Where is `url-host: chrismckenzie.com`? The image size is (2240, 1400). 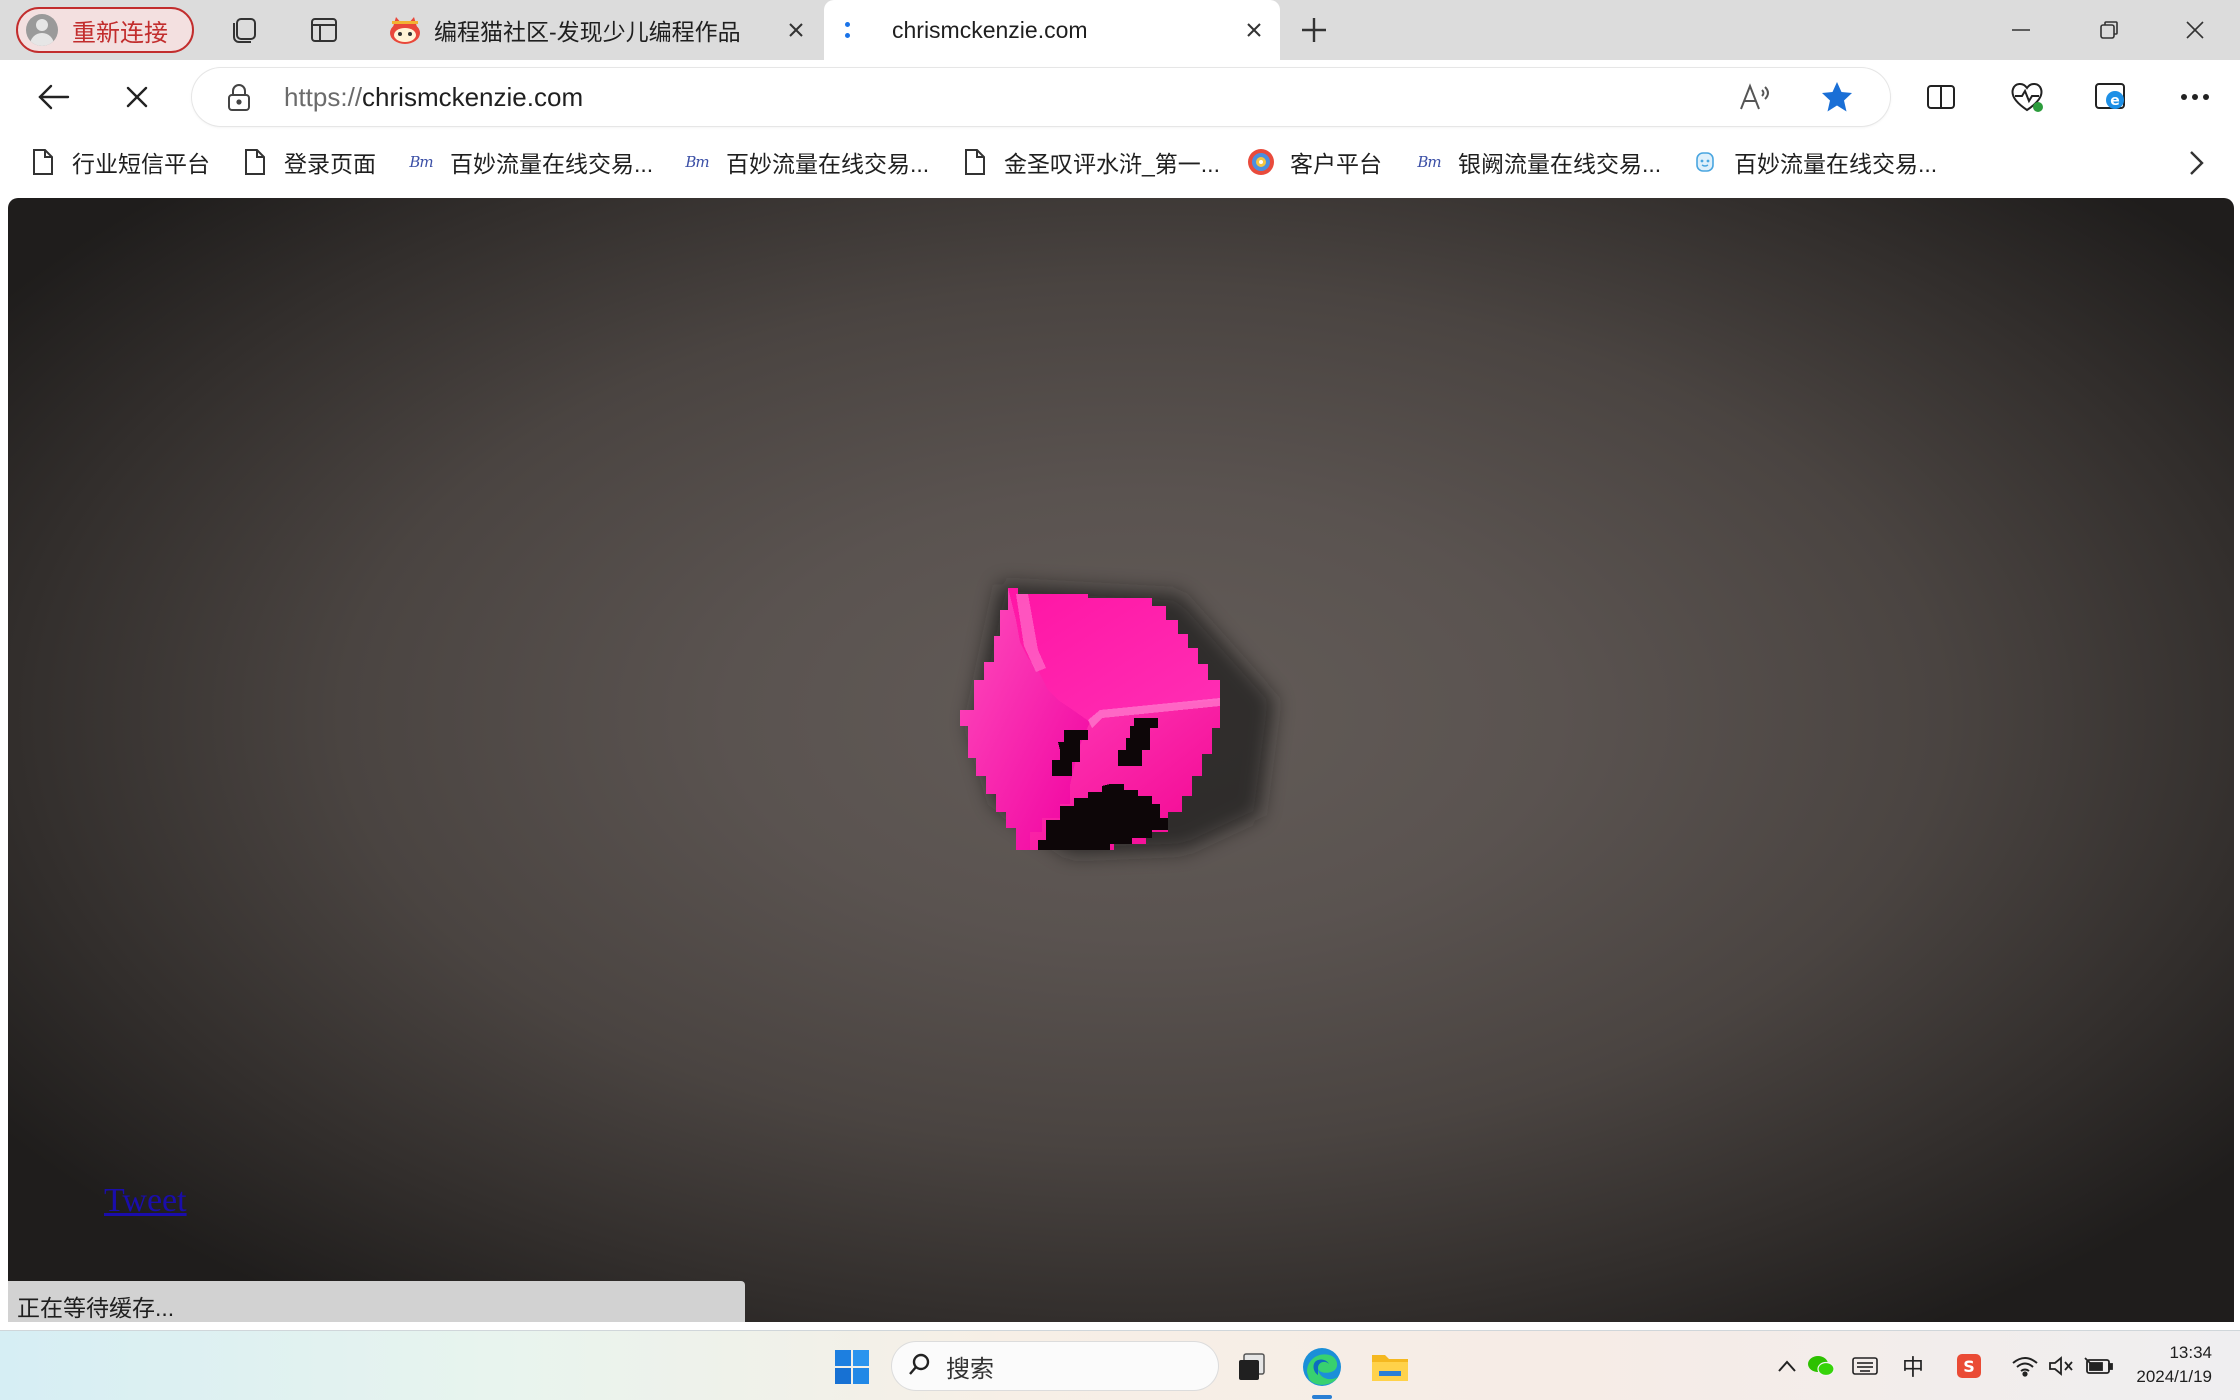 url-host: chrismckenzie.com is located at coordinates (473, 97).